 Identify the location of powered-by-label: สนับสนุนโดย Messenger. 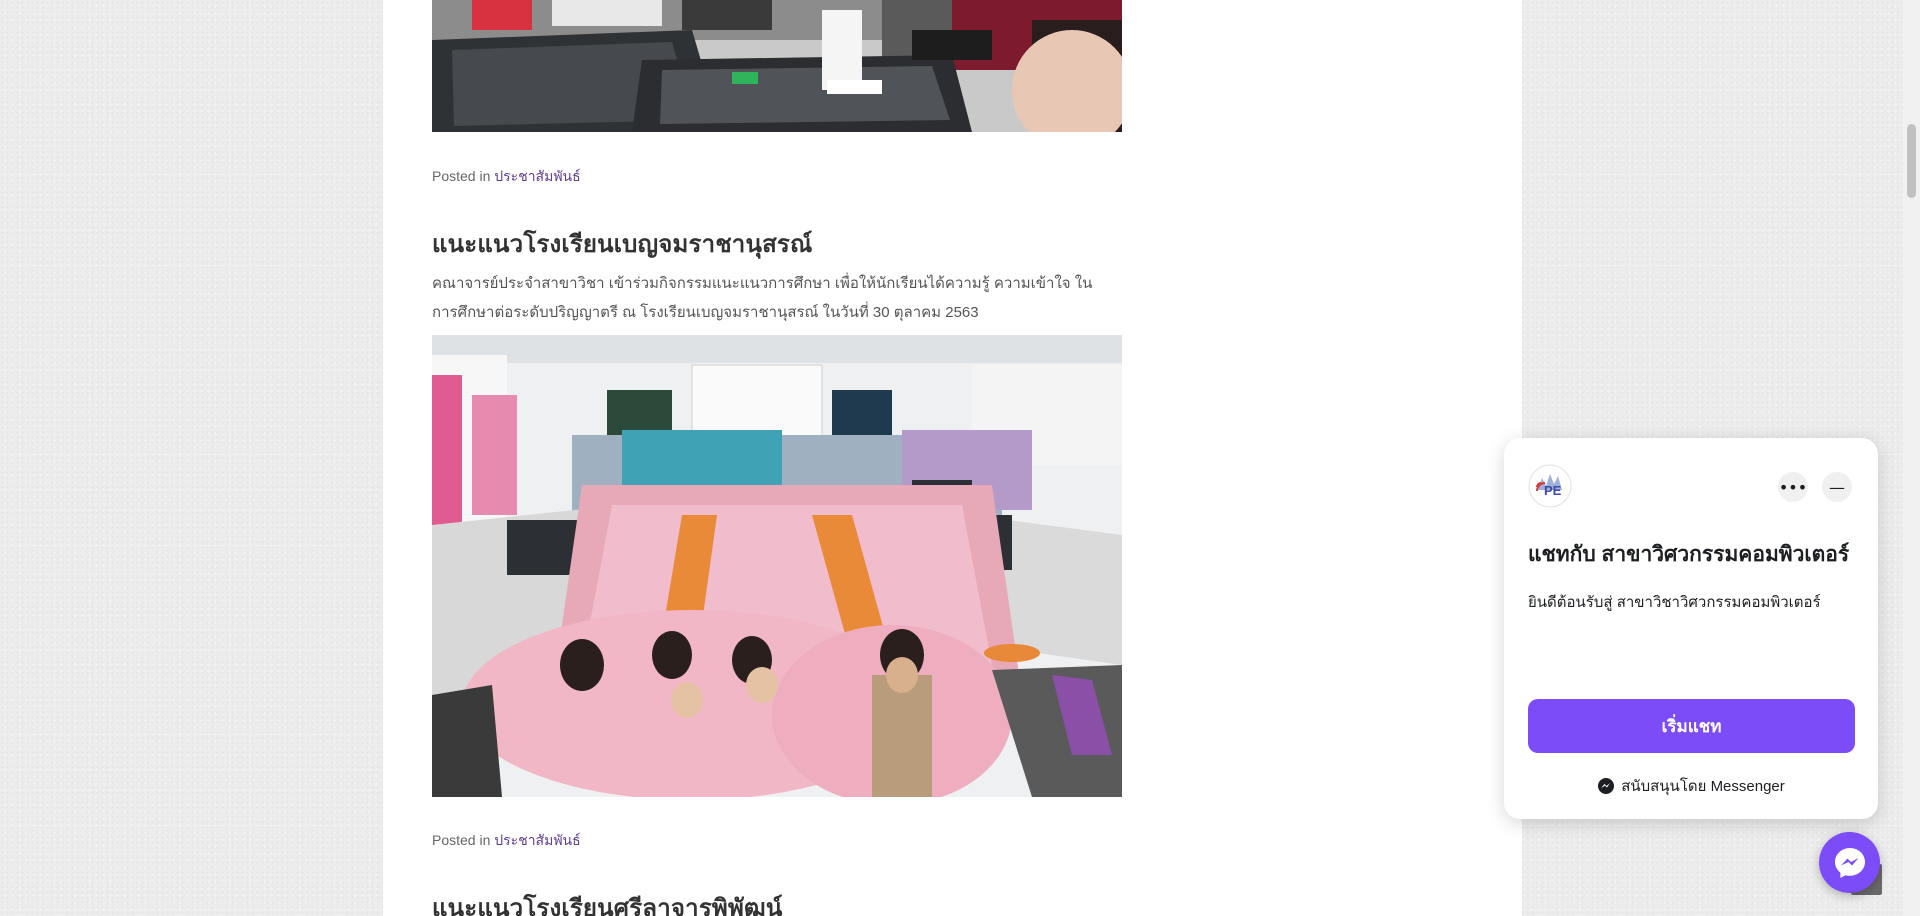
(1703, 786).